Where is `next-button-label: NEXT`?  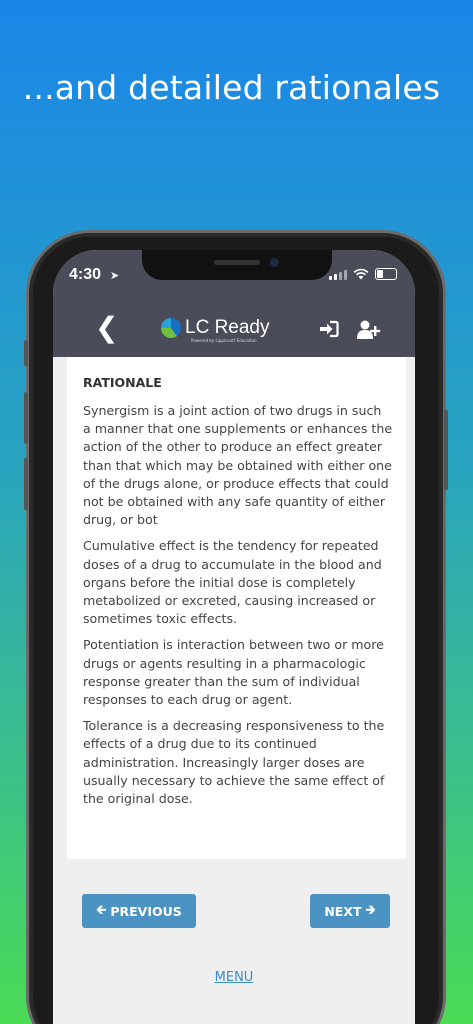
next-button-label: NEXT is located at coordinates (343, 911).